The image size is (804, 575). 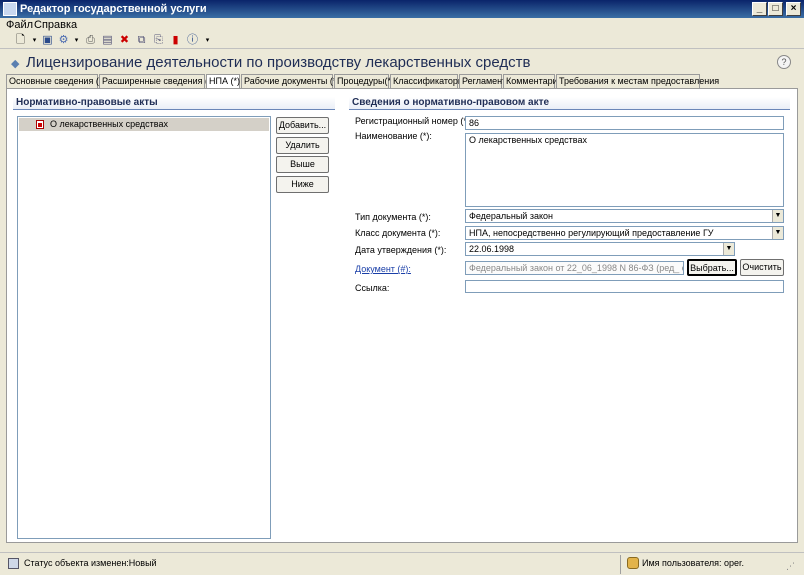 I want to click on app-icon, so click(x=10, y=9).